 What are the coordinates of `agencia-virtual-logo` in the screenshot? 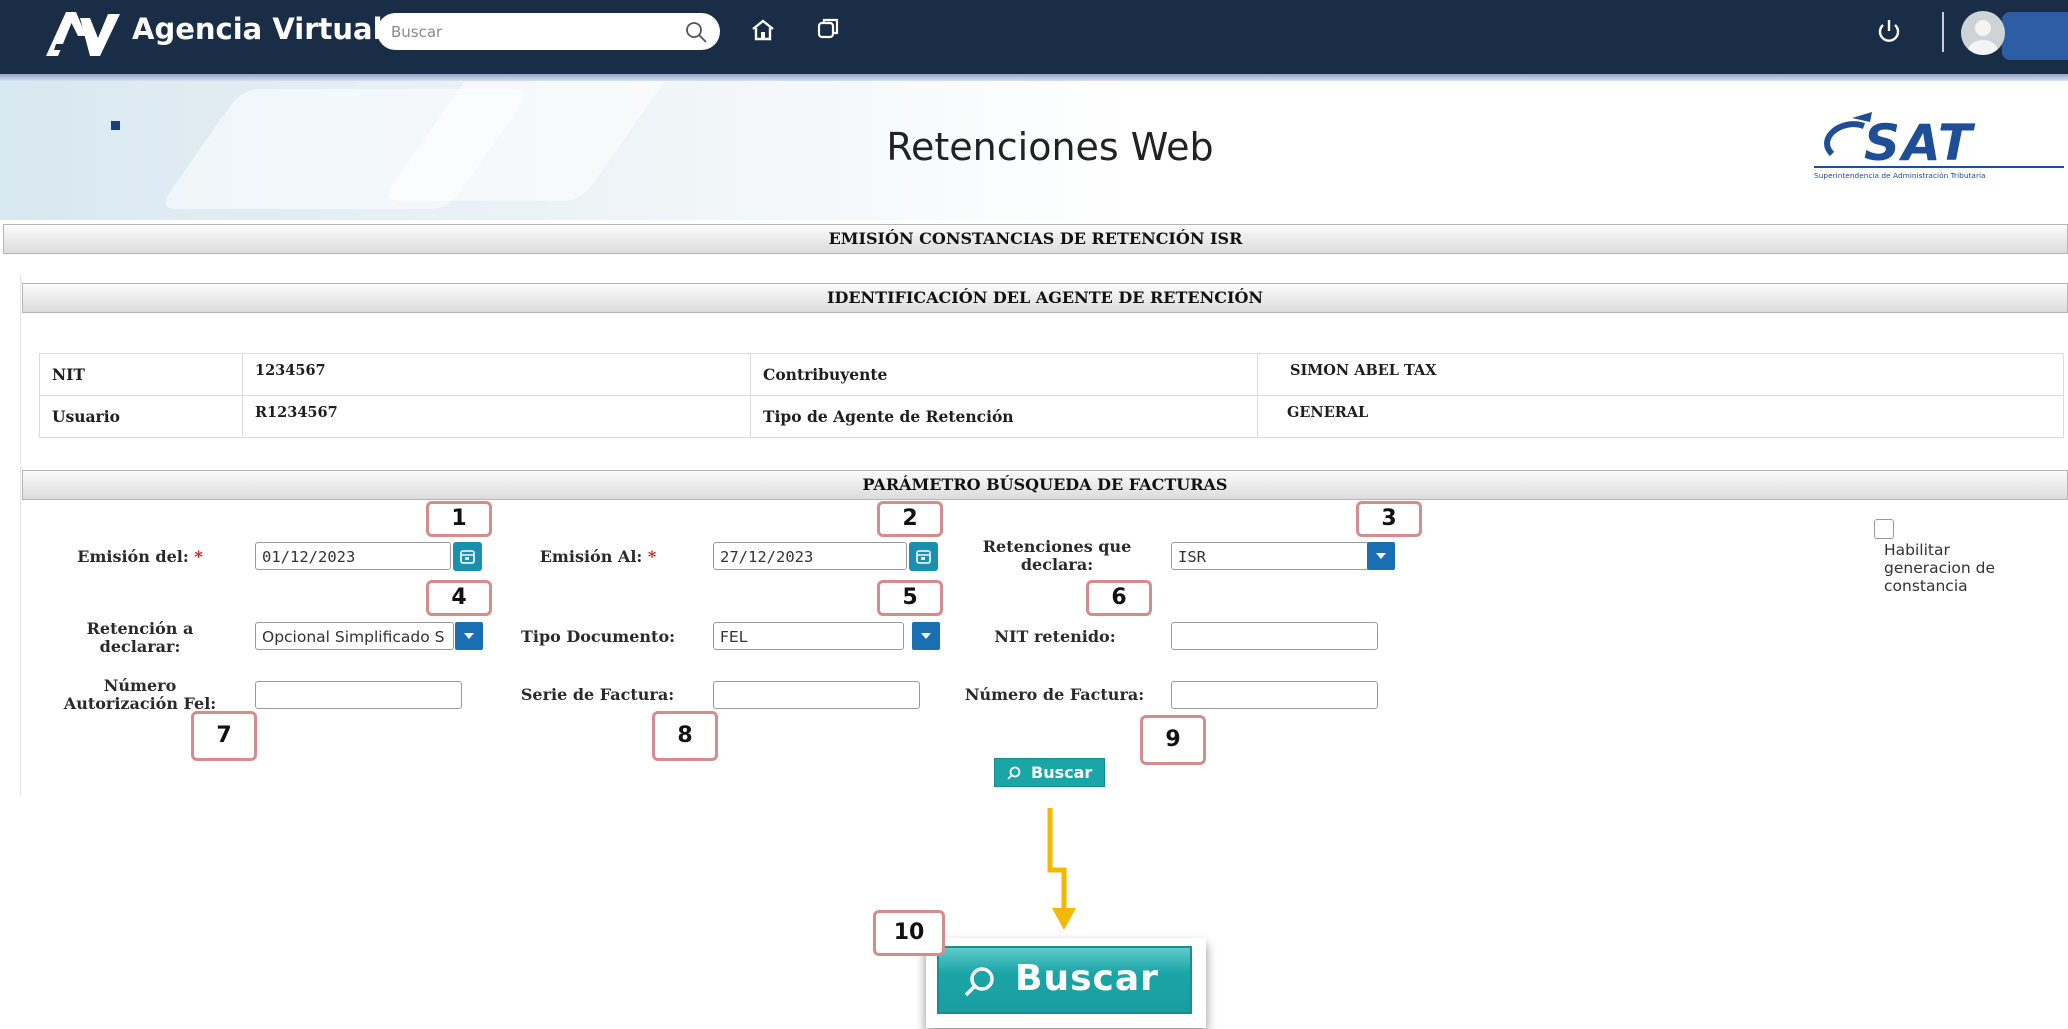 It's located at (83, 33).